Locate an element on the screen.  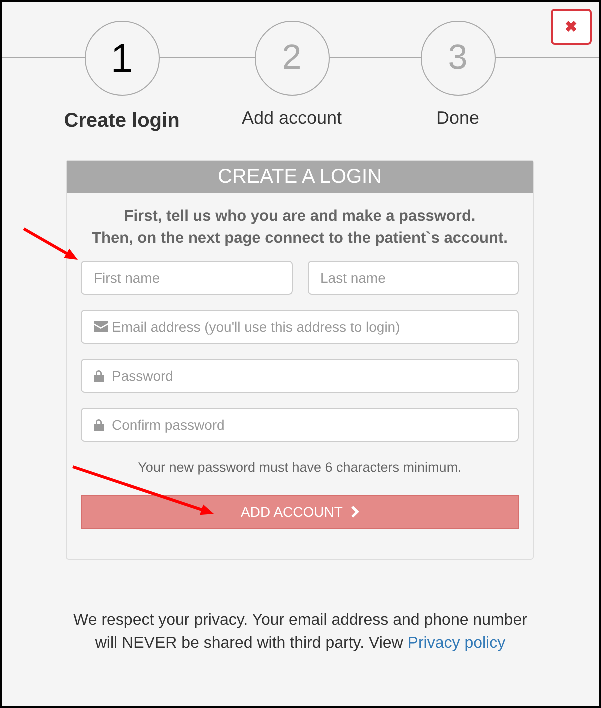
input-field: Confirm password is located at coordinates (300, 425).